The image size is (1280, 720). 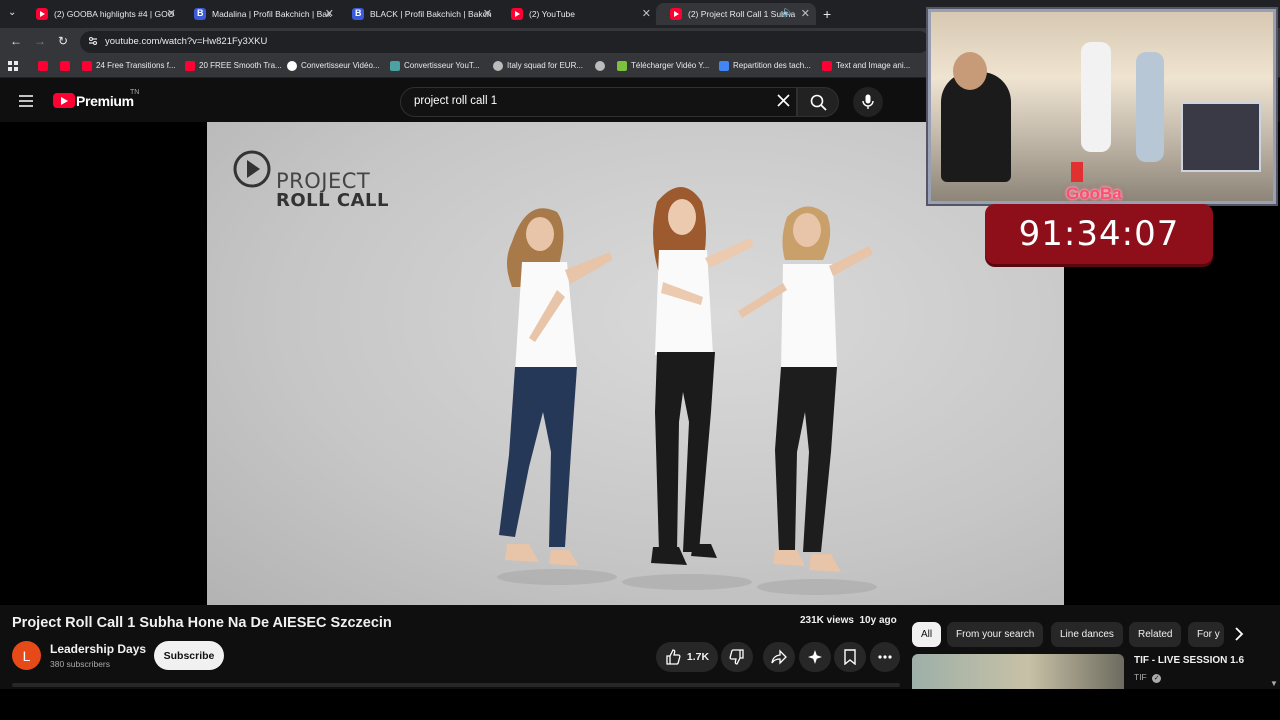 I want to click on youtube-premium-label: Premium, so click(x=105, y=101).